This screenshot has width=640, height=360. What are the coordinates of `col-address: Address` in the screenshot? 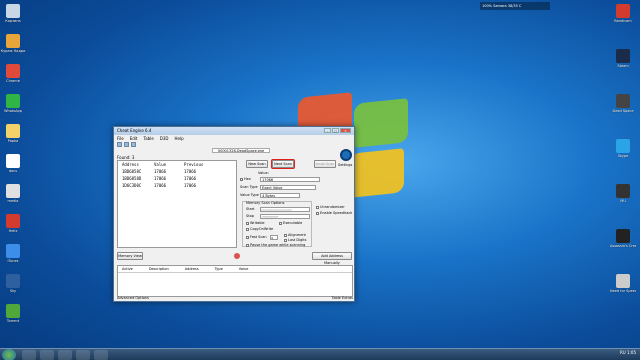 It's located at (138, 164).